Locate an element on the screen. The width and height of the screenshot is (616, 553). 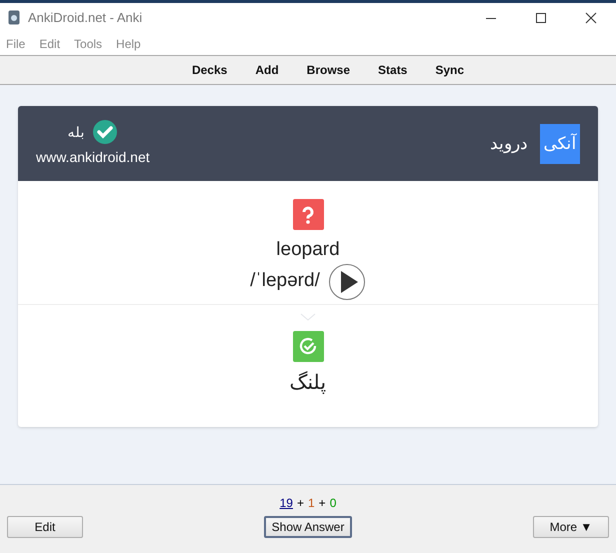
question-icon is located at coordinates (308, 214).